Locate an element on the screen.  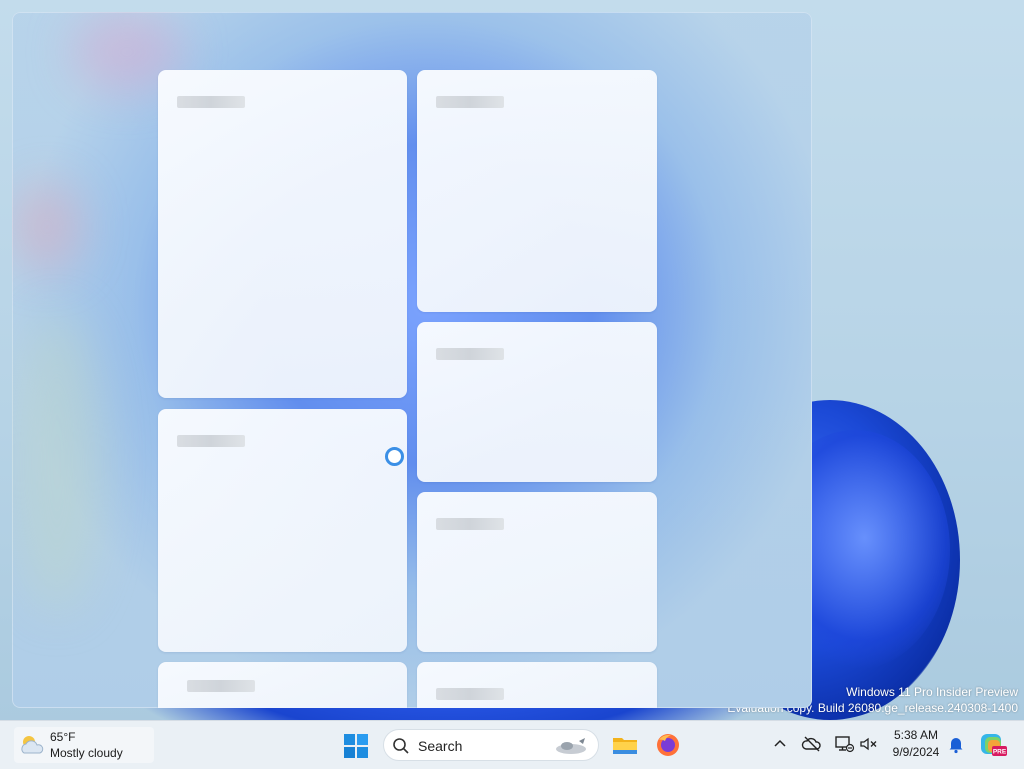
volume-button is located at coordinates (869, 744).